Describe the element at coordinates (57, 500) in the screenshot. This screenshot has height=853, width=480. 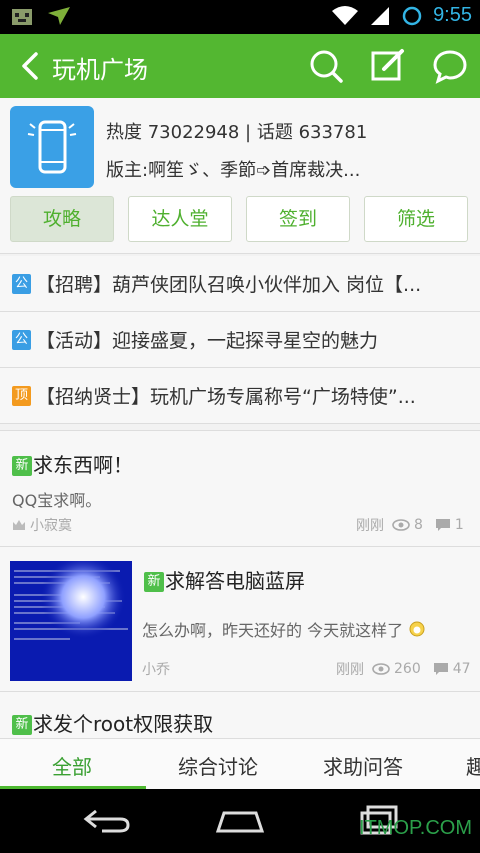
I see `post-body: QQ宝求啊。` at that location.